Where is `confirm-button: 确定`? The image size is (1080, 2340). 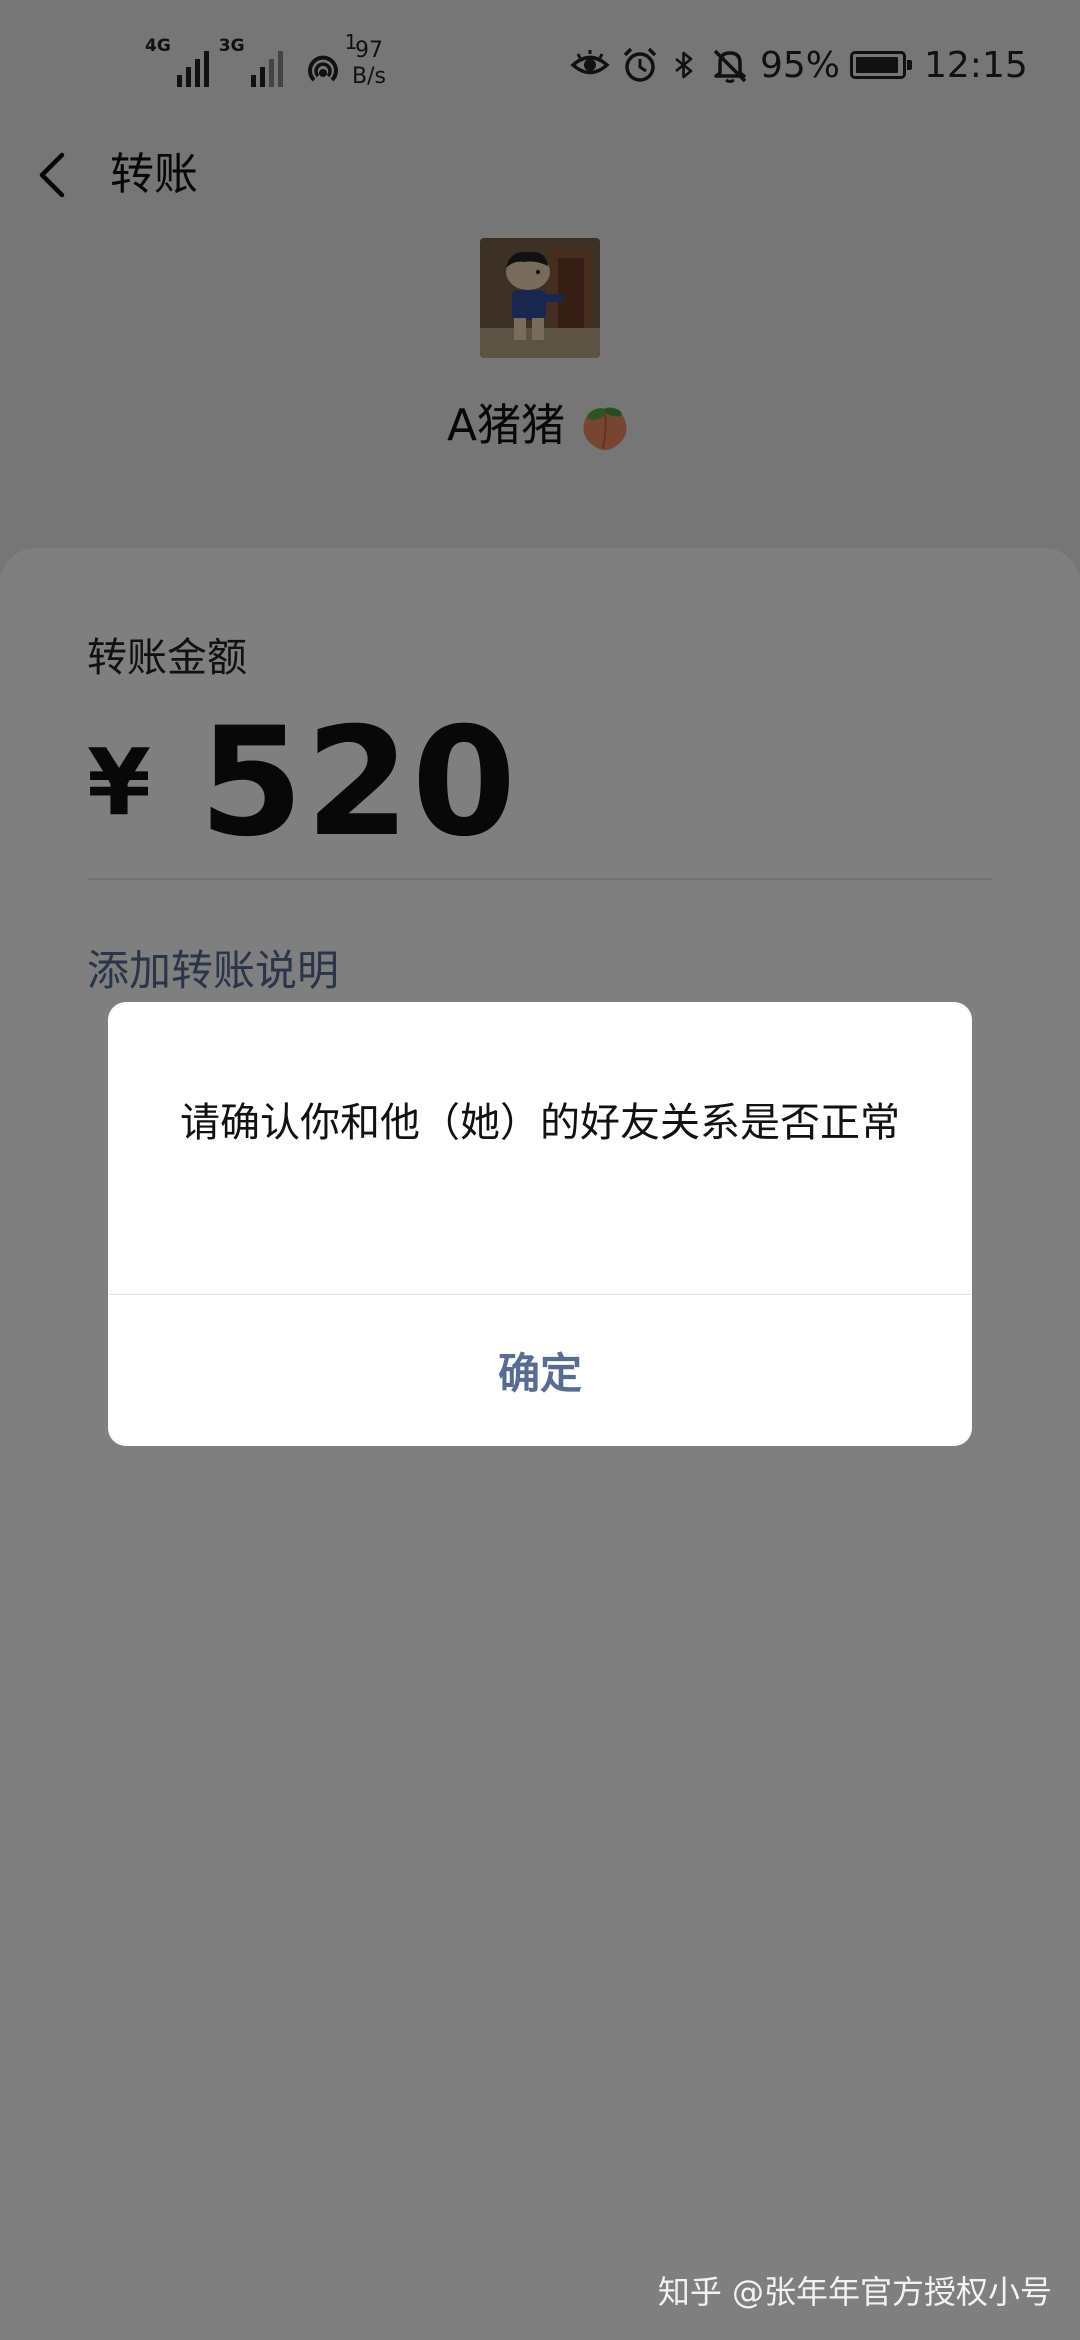
confirm-button: 确定 is located at coordinates (540, 1370).